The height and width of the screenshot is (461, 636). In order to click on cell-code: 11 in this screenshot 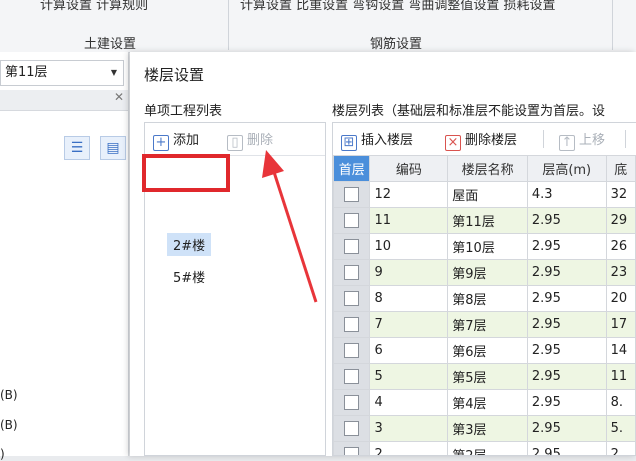, I will do `click(409, 220)`.